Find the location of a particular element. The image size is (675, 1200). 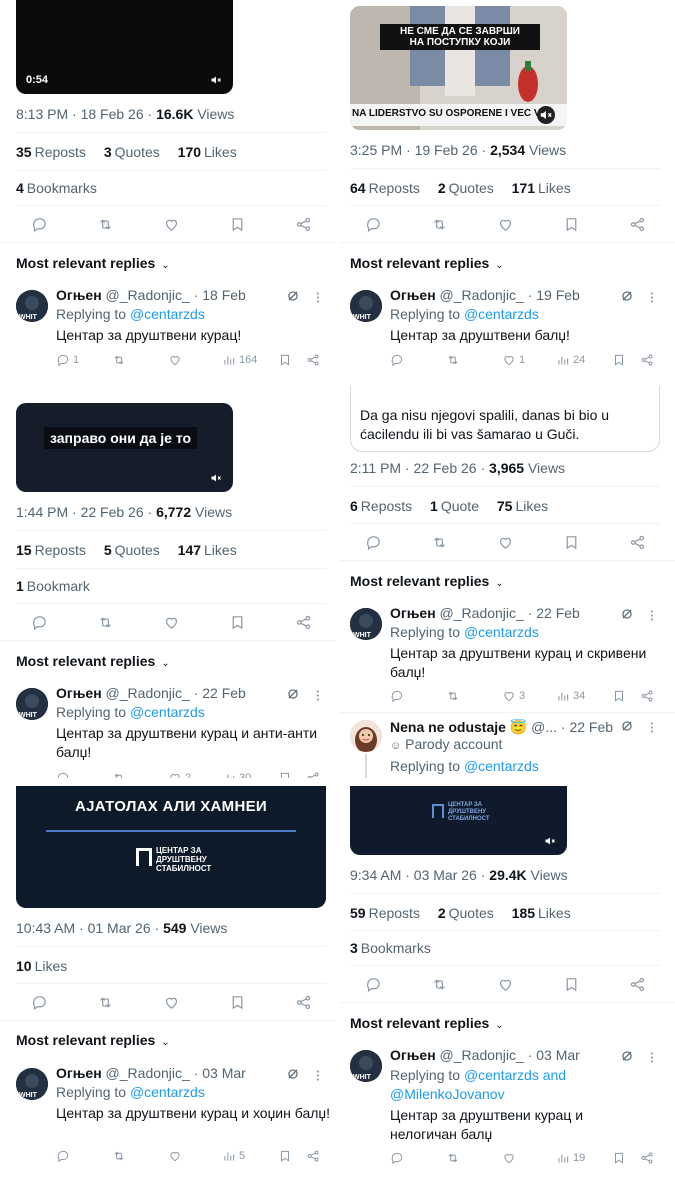

reply-author: Огњен @_Radonjic_ · 03 Mar is located at coordinates (151, 1073).